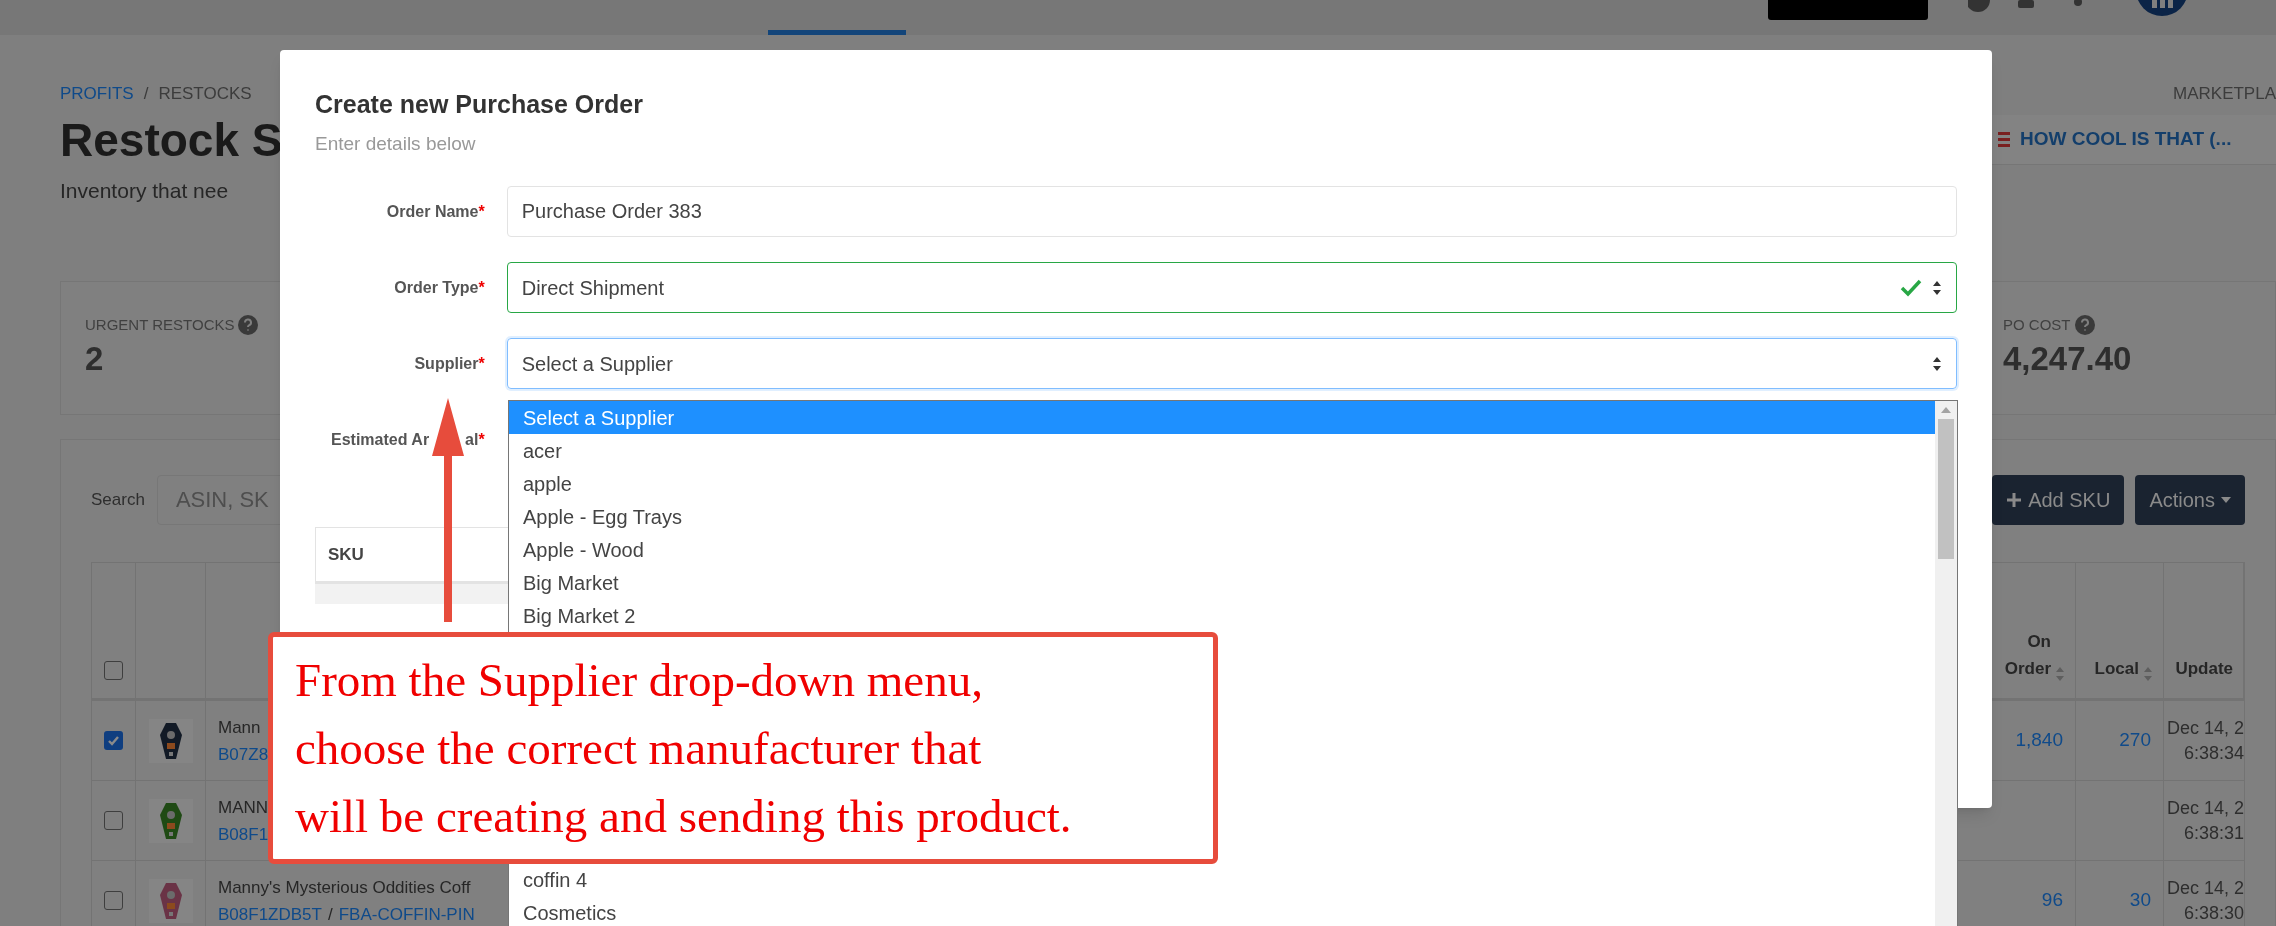 The image size is (2276, 926). Describe the element at coordinates (2052, 900) in the screenshot. I see `on-order-link: 96` at that location.